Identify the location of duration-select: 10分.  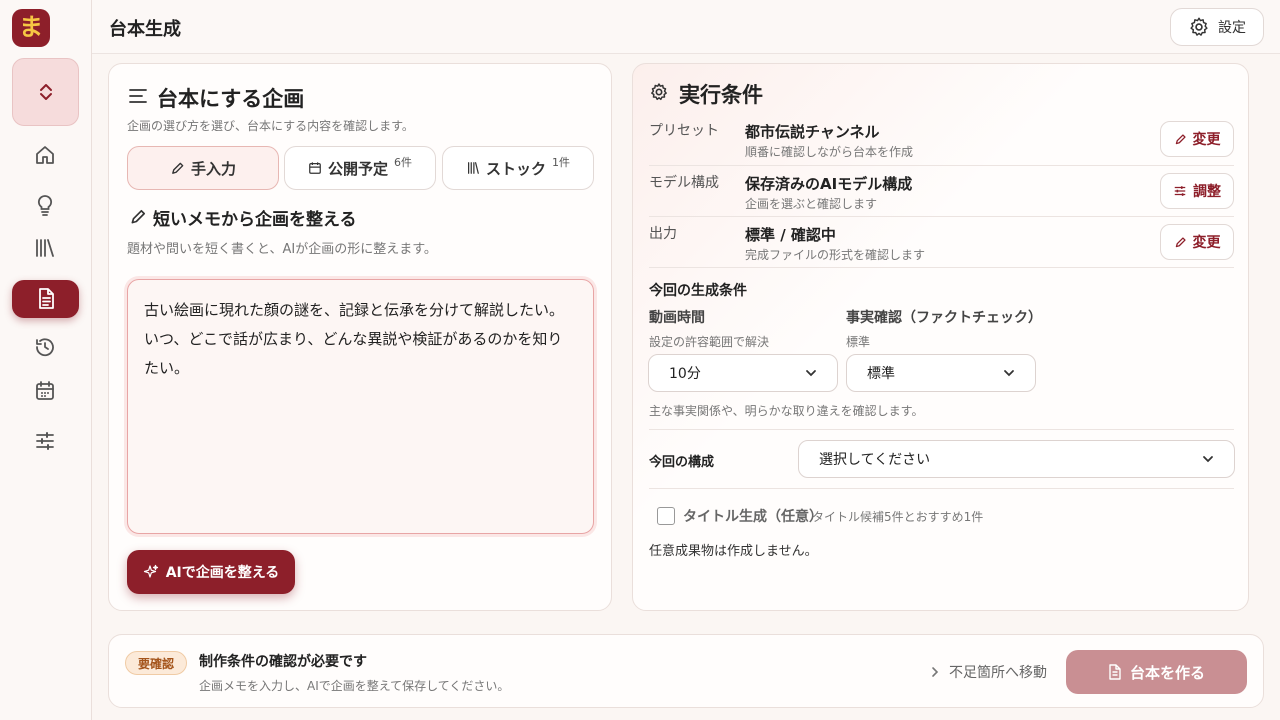
(743, 373).